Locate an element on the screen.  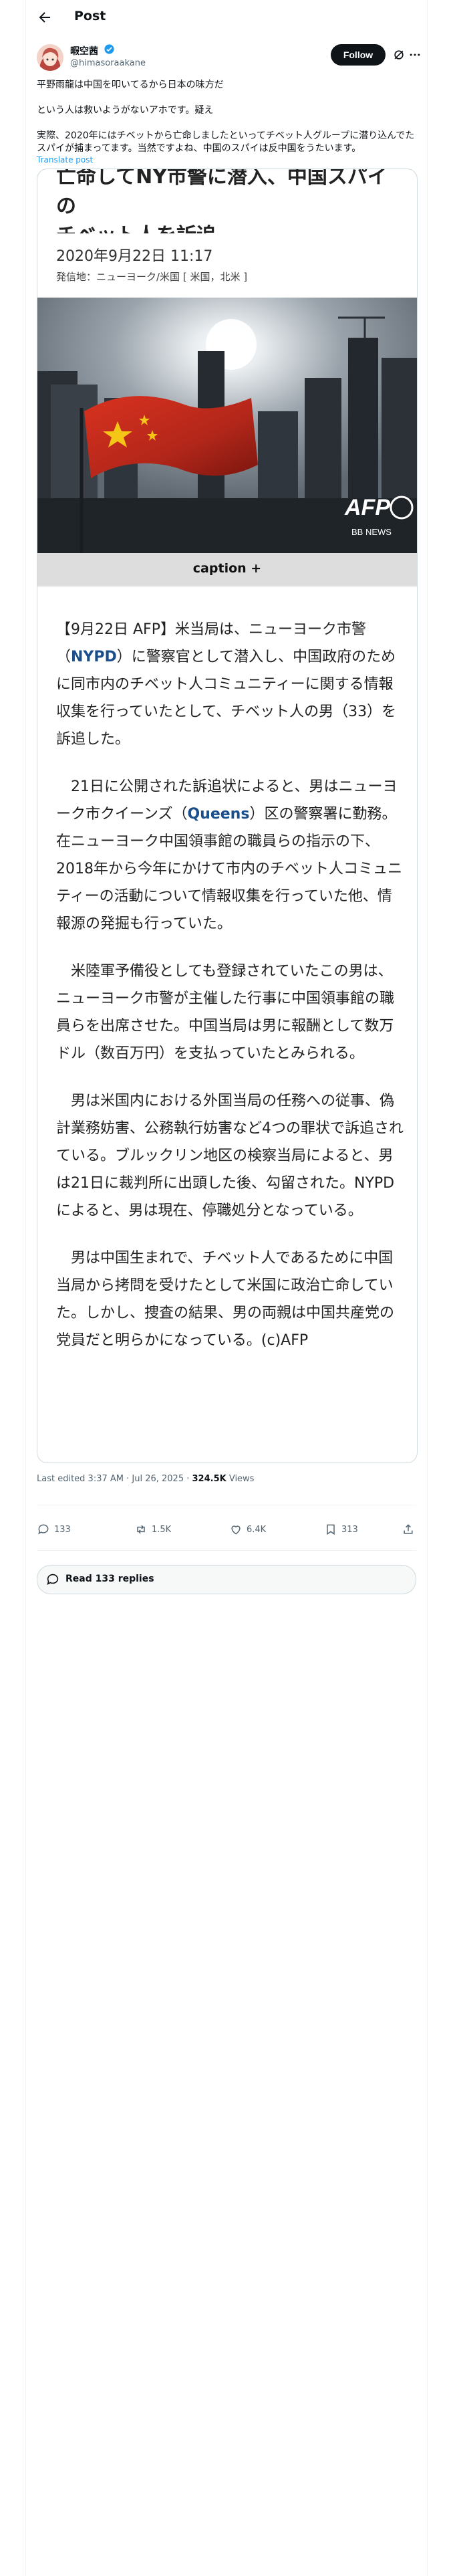
edited-timestamp: Last edited 3:37 AM · Jul 26, 2025 · is located at coordinates (114, 1479).